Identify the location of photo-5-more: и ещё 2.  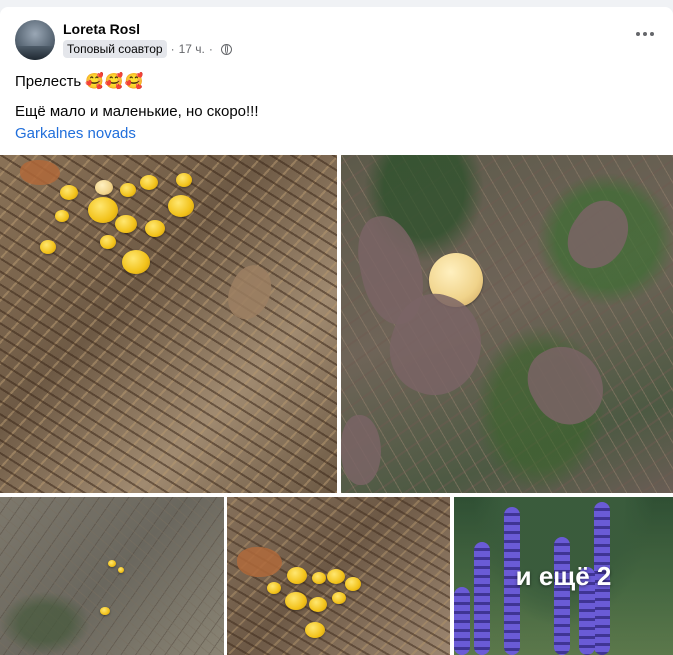
(563, 576).